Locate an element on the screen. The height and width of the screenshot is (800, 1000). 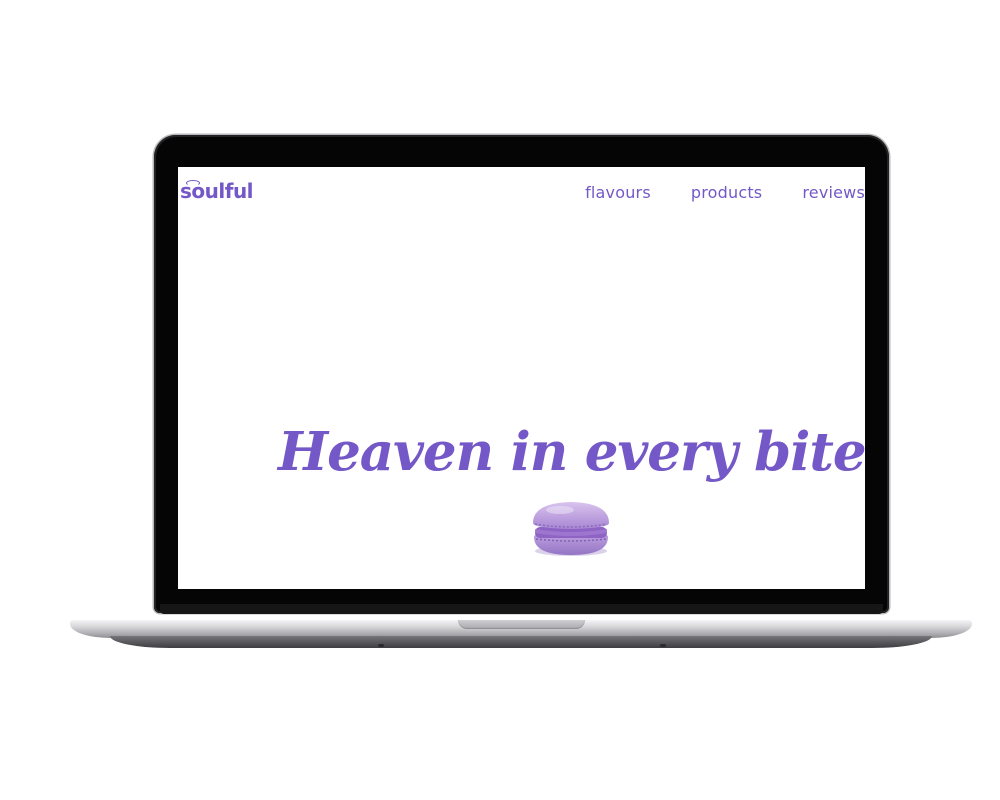
hero-title: Heaven in every bite. is located at coordinates (571, 451).